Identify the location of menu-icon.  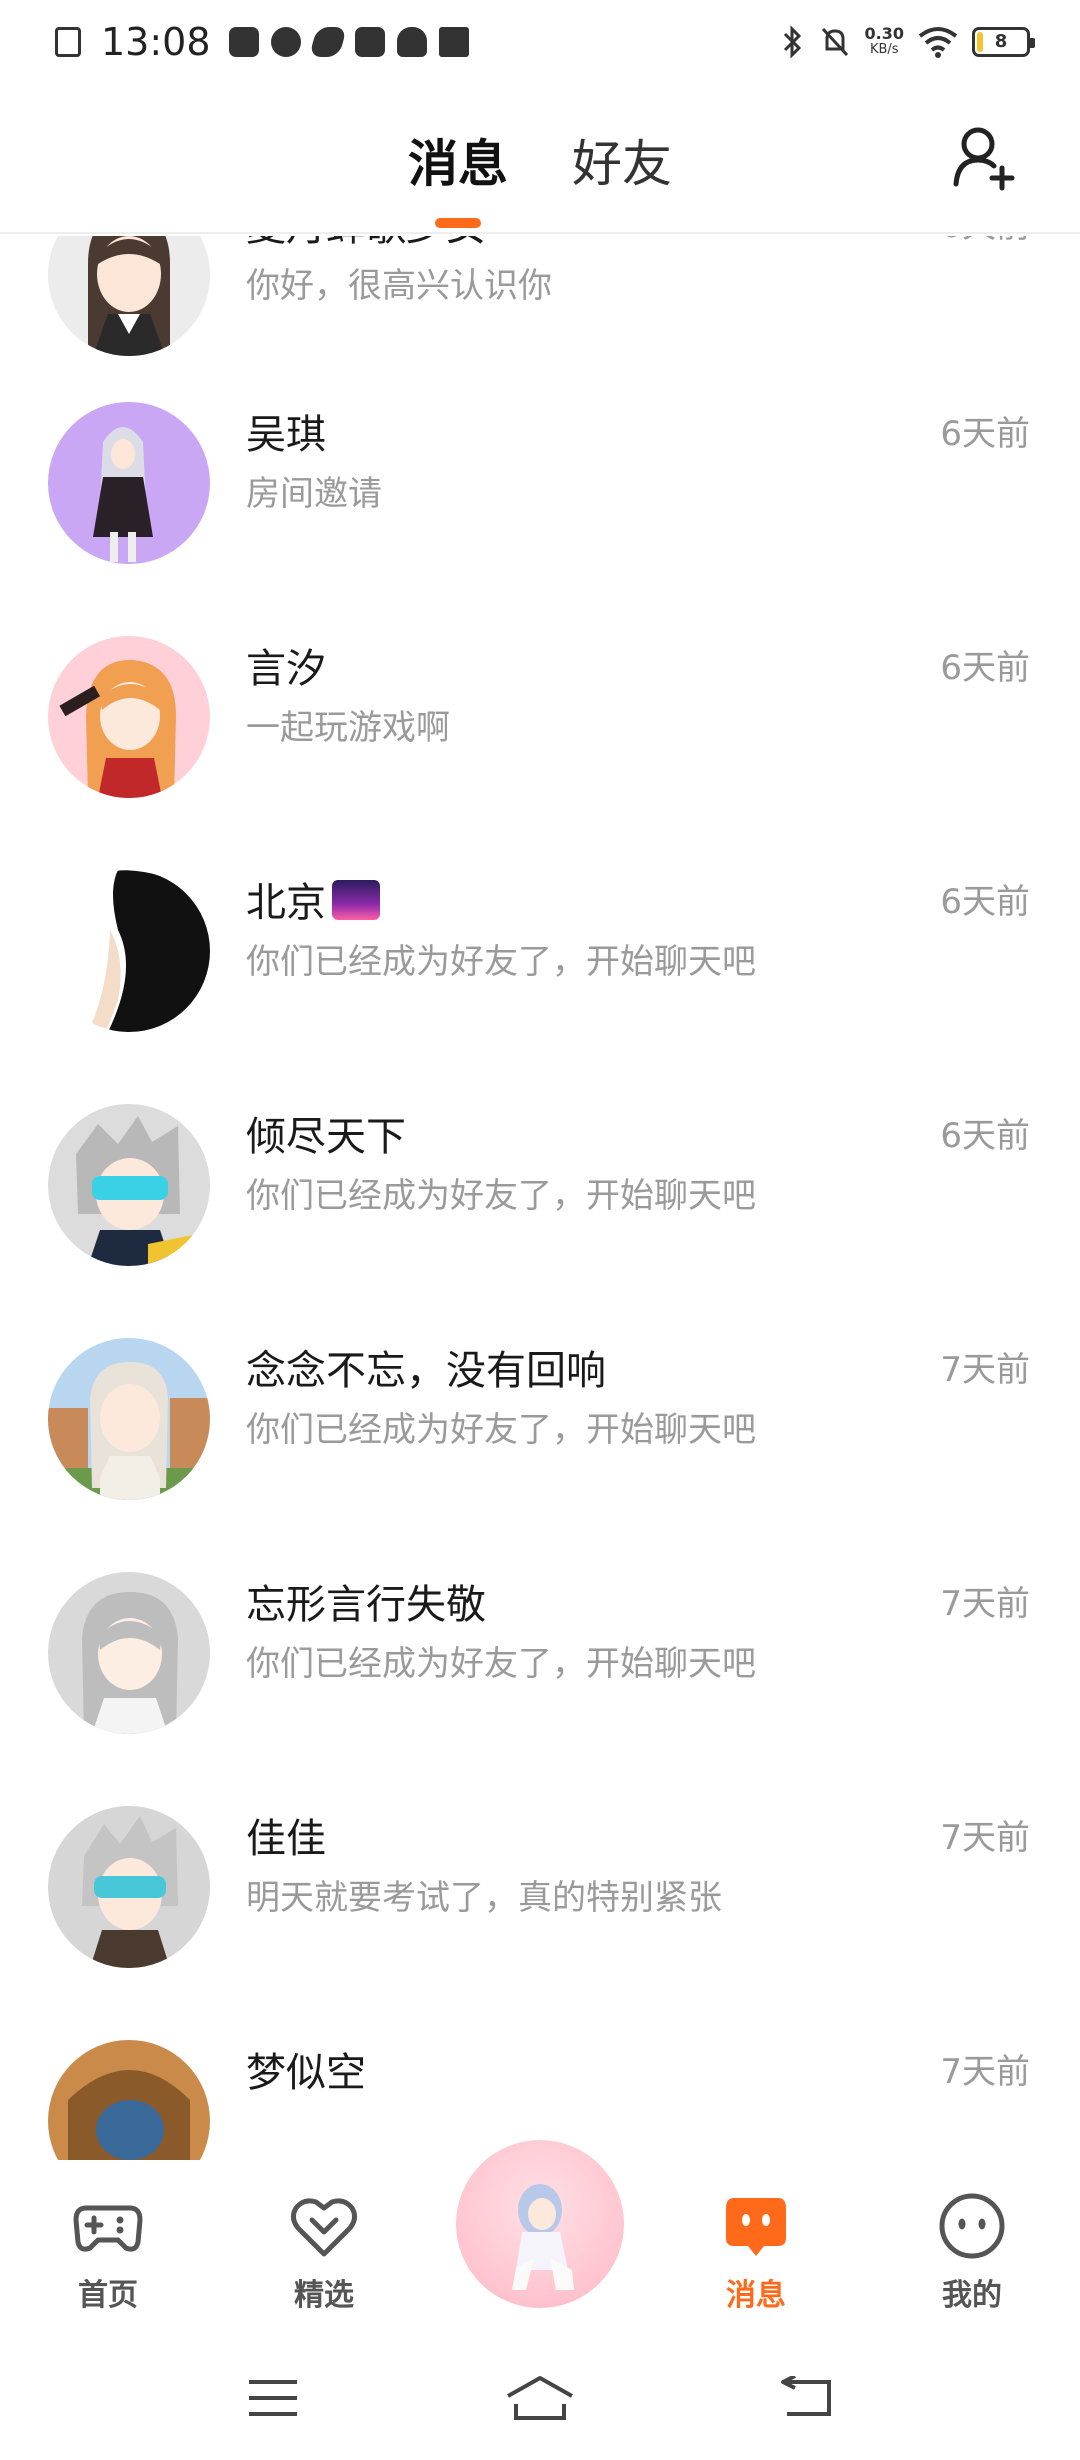
(273, 2398).